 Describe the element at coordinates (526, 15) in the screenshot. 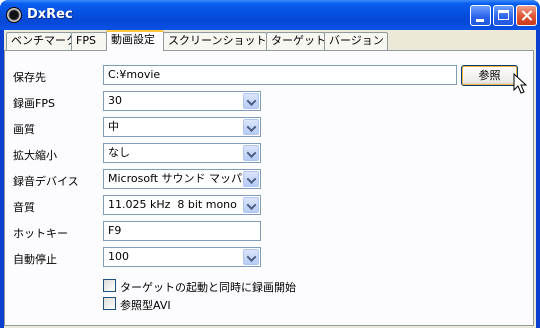

I see `close-button` at that location.